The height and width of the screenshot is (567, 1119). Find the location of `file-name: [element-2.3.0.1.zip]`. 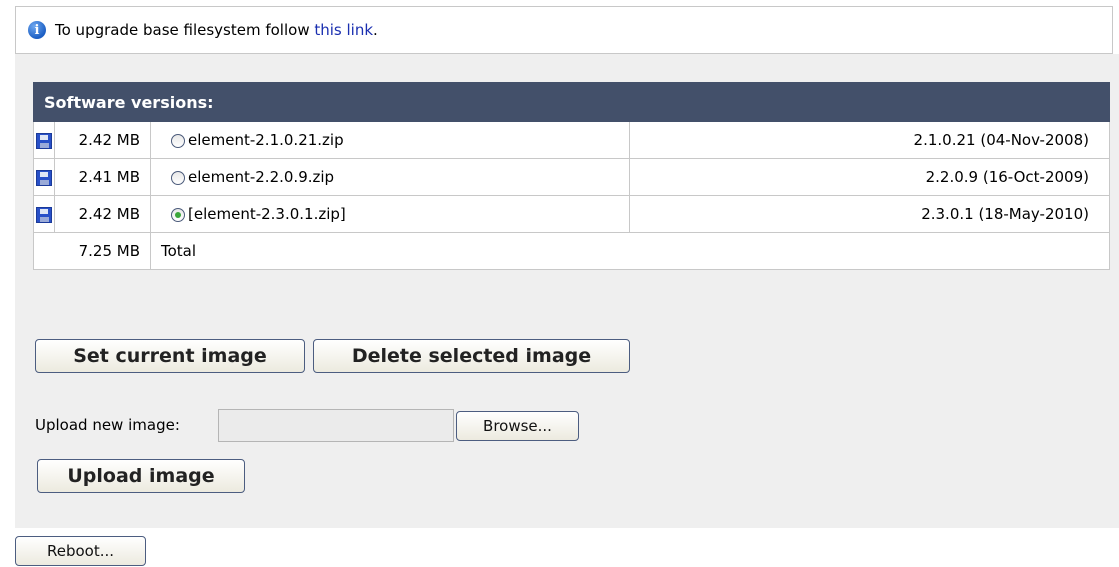

file-name: [element-2.3.0.1.zip] is located at coordinates (267, 214).